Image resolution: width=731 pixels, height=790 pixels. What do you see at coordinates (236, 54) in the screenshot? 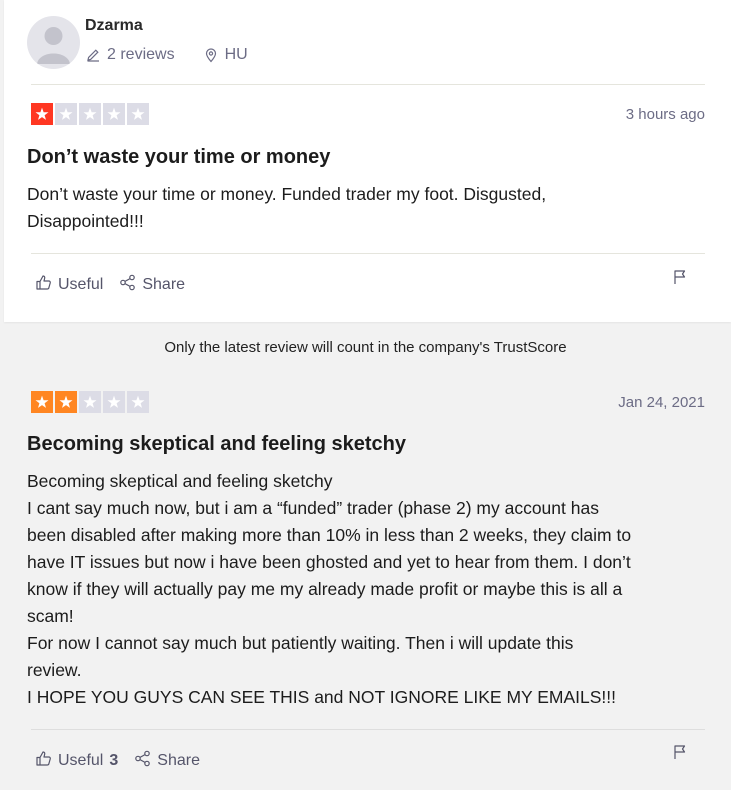
I see `reviewer-country: HU` at bounding box center [236, 54].